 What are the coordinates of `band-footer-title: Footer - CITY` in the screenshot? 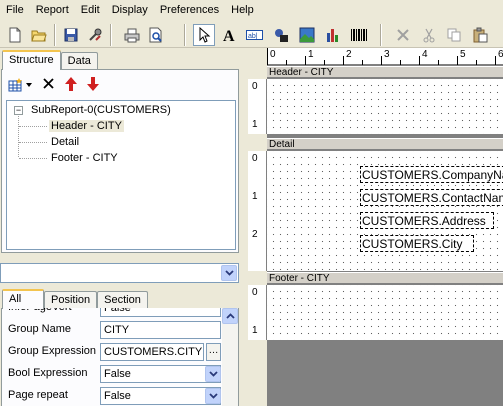 It's located at (385, 278).